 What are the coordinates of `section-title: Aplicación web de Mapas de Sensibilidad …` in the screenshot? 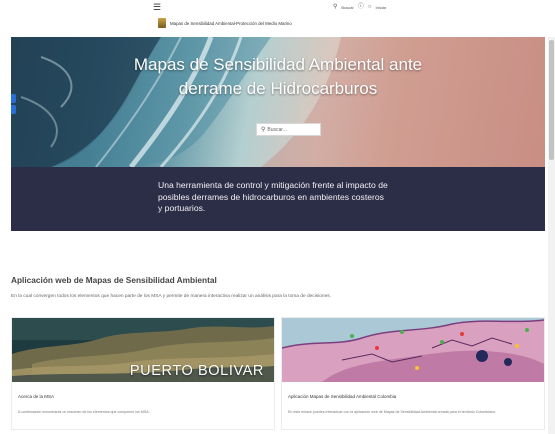 It's located at (114, 280).